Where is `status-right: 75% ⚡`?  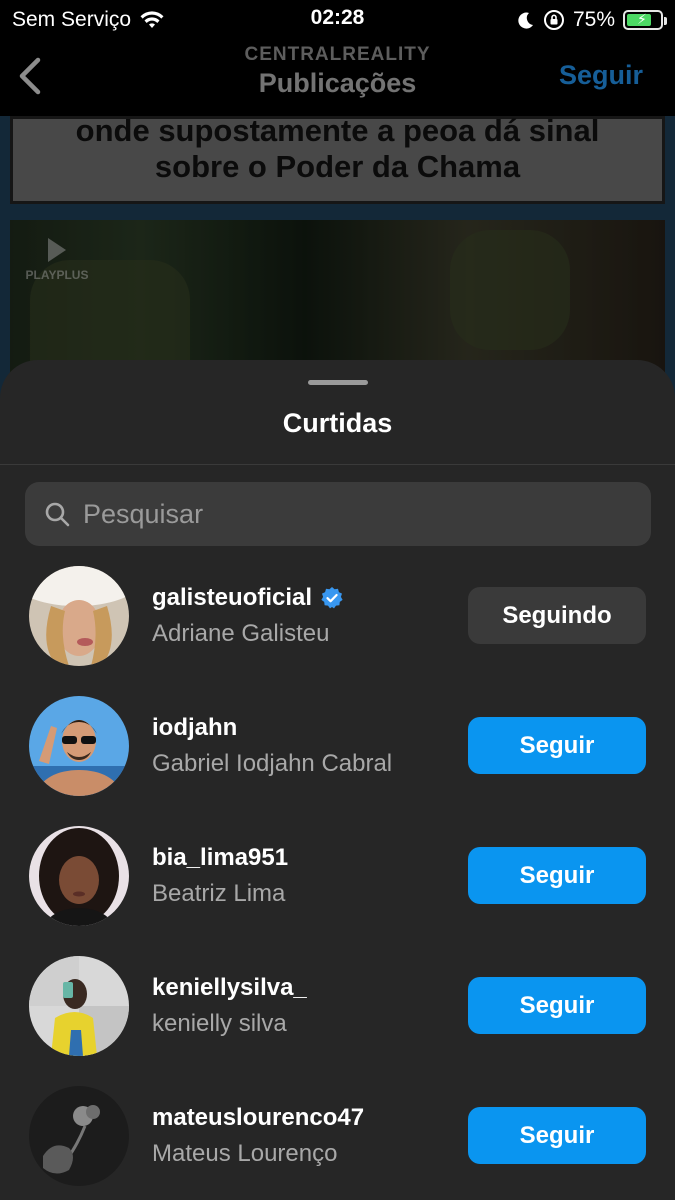 status-right: 75% ⚡ is located at coordinates (592, 20).